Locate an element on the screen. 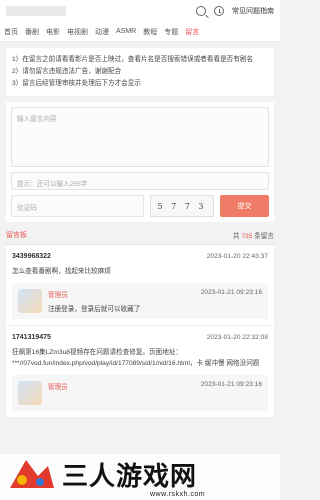  admin-reply: 管理员 2023-01-21 09:23:16 is located at coordinates (140, 393).